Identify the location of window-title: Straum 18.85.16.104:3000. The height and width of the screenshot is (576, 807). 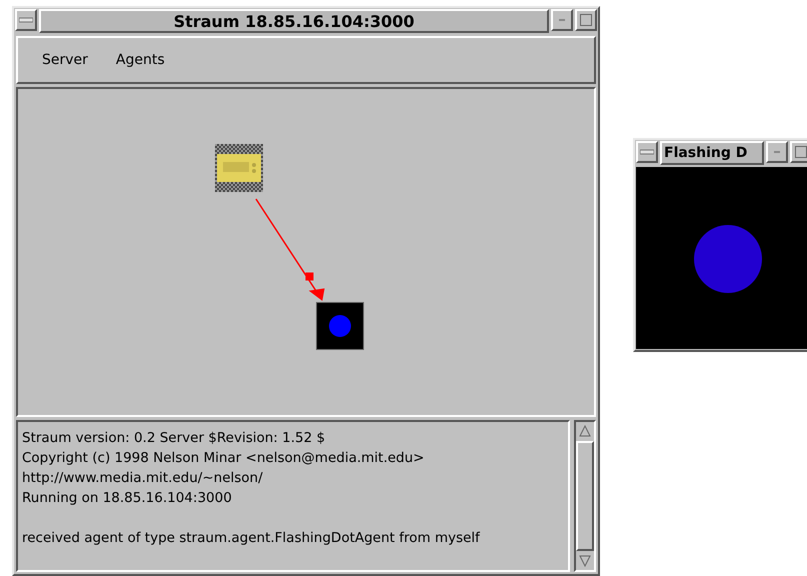
(294, 21).